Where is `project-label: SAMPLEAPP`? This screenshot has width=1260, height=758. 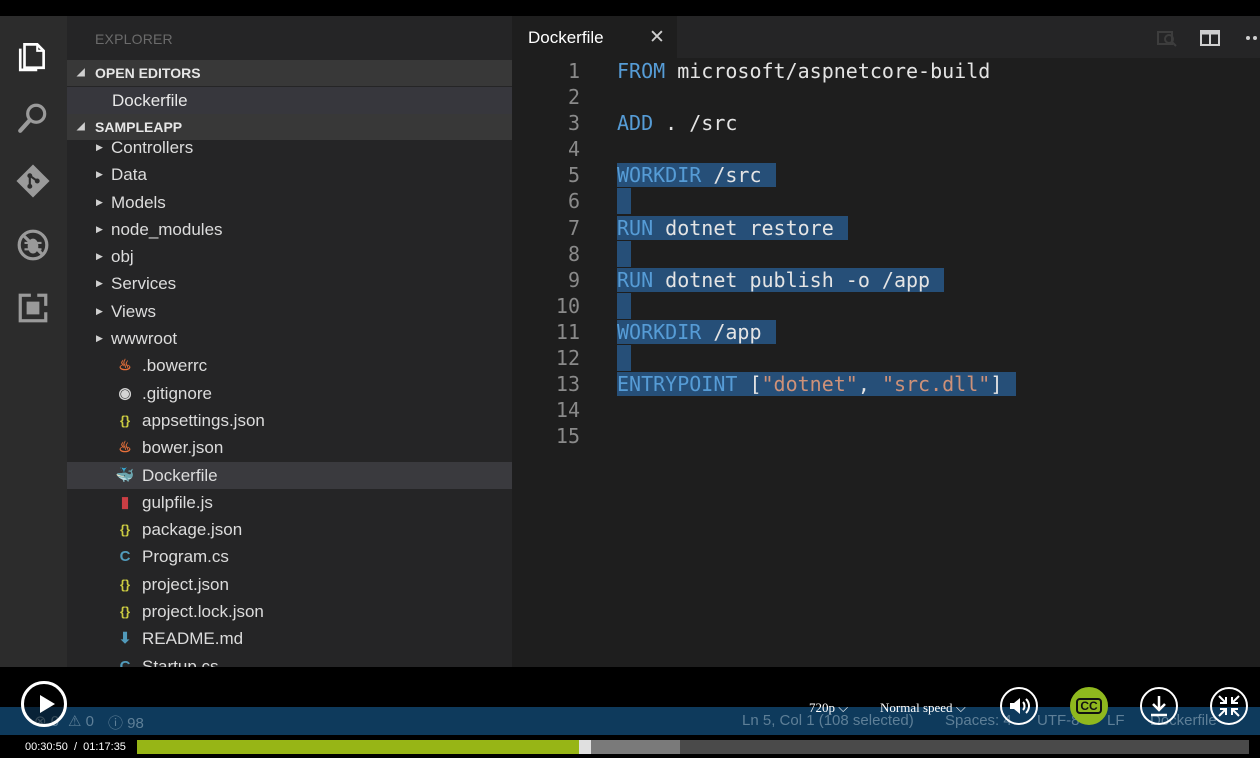
project-label: SAMPLEAPP is located at coordinates (139, 127).